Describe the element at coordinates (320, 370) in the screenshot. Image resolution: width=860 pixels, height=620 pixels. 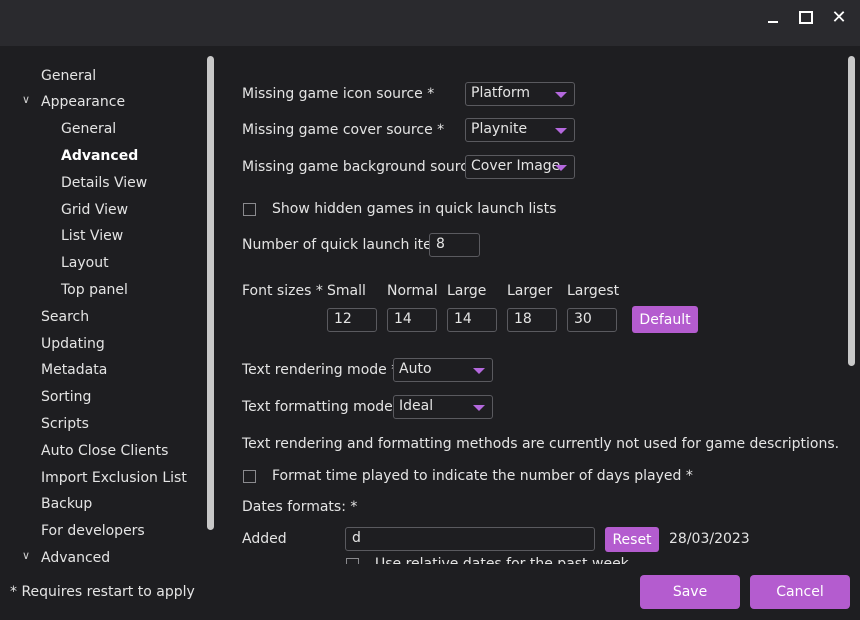
I see `rendering-mode-label: Text rendering mode *` at that location.